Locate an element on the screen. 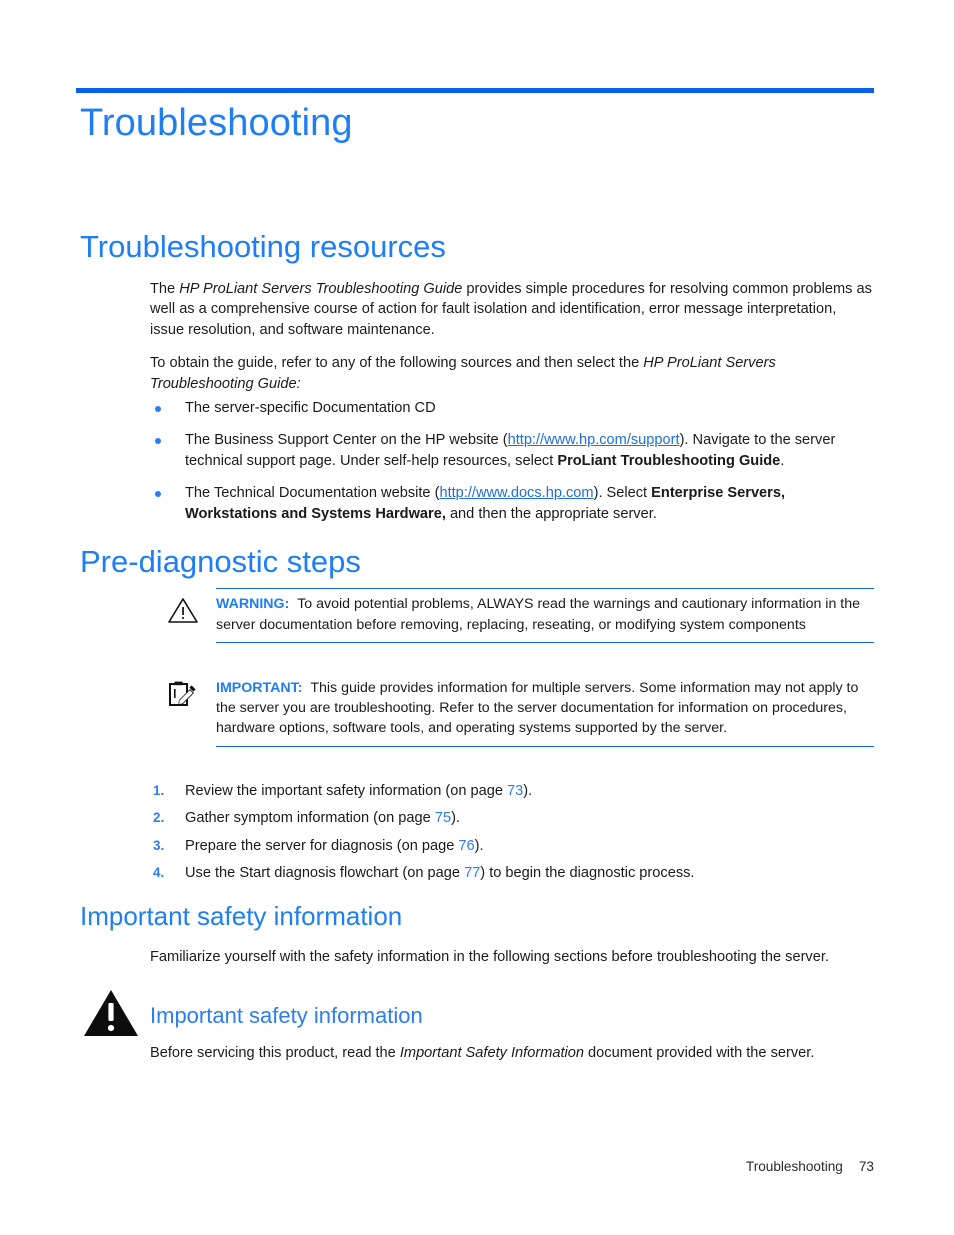  safety-banner-title: Important safety information is located at coordinates (286, 1015).